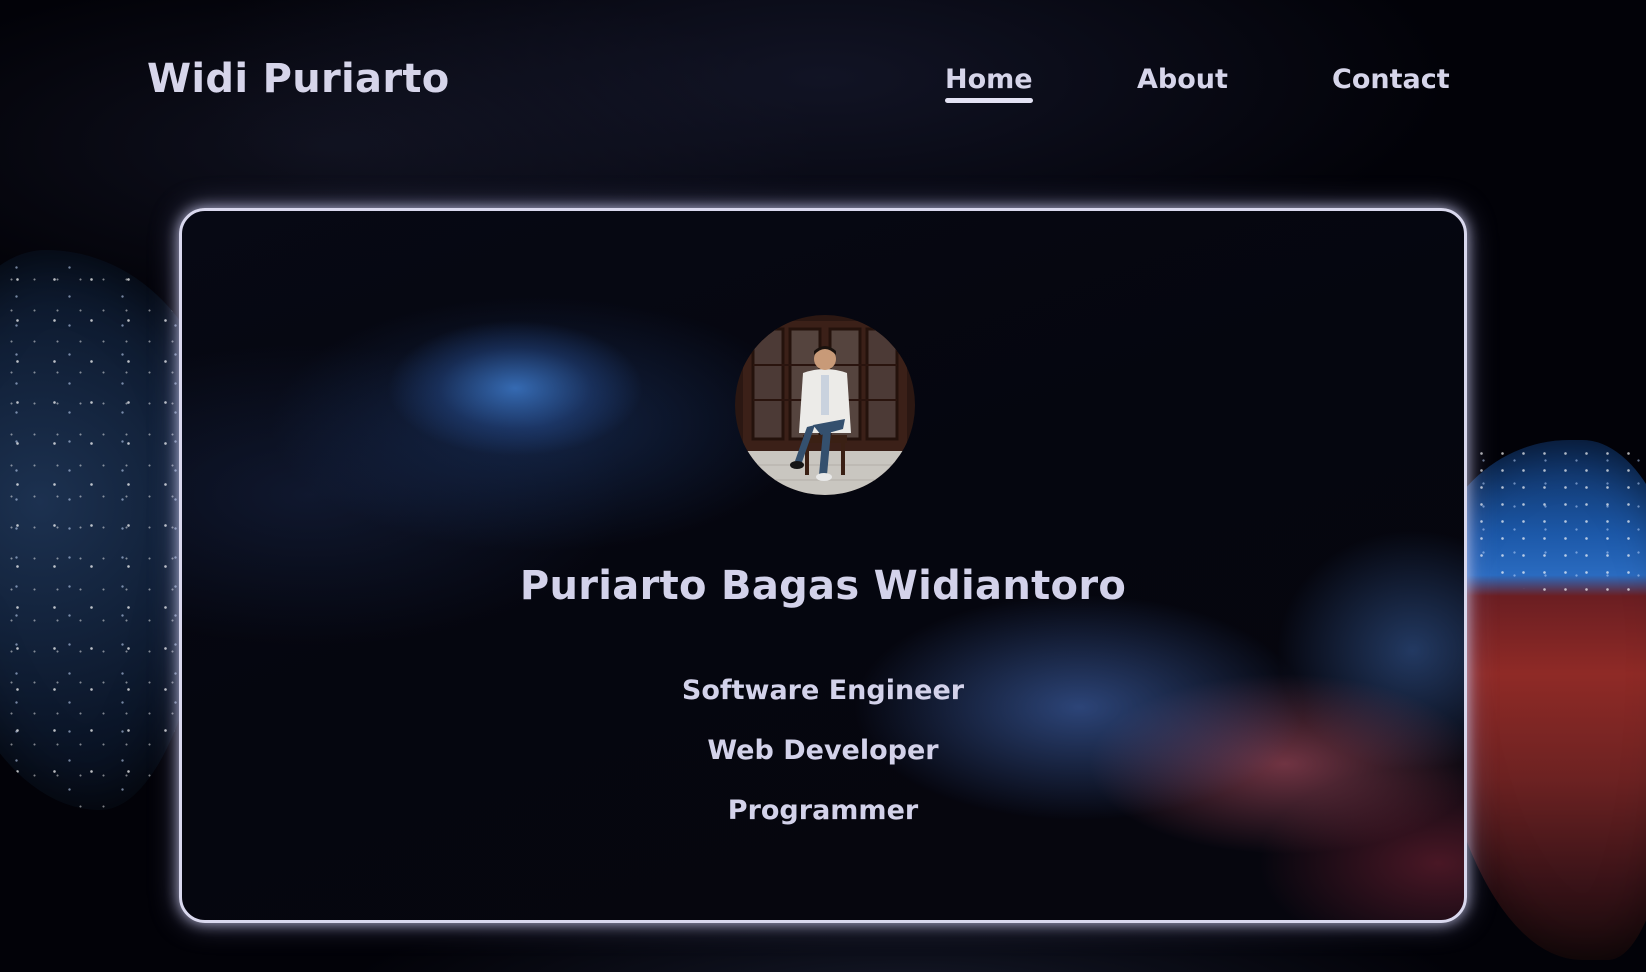 This screenshot has width=1646, height=972. I want to click on nav-link-home: Home, so click(989, 83).